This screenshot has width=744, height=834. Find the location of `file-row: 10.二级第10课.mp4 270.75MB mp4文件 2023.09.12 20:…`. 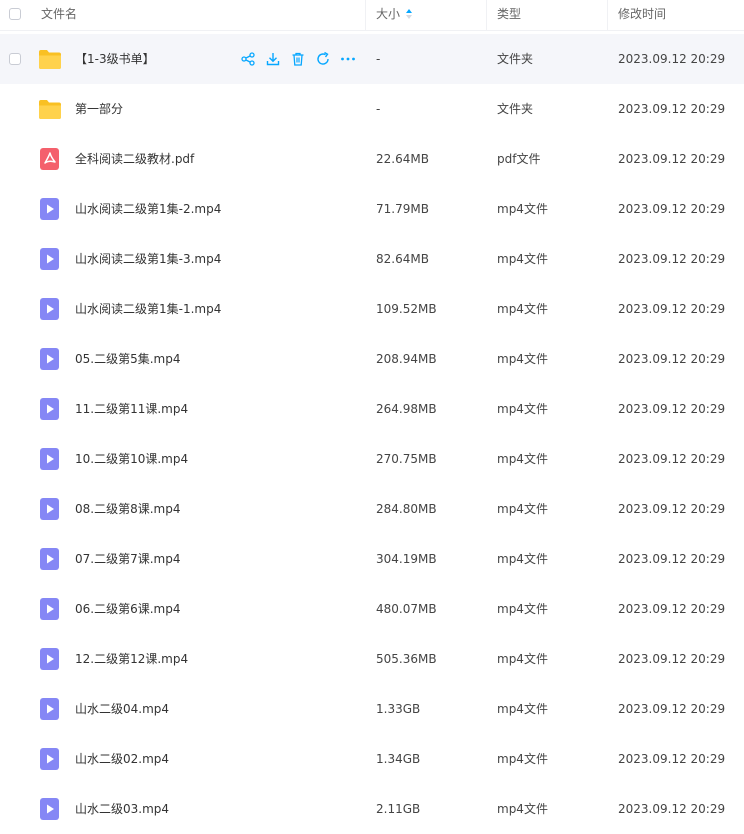

file-row: 10.二级第10课.mp4 270.75MB mp4文件 2023.09.12 20:… is located at coordinates (372, 459).